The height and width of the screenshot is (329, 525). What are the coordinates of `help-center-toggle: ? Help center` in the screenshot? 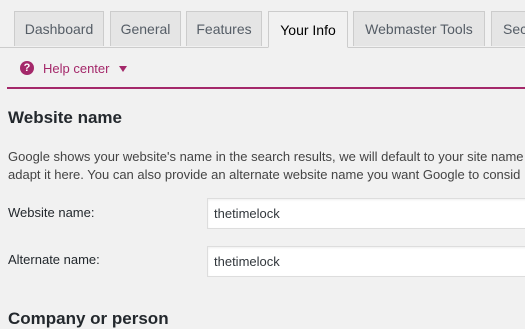 It's located at (74, 68).